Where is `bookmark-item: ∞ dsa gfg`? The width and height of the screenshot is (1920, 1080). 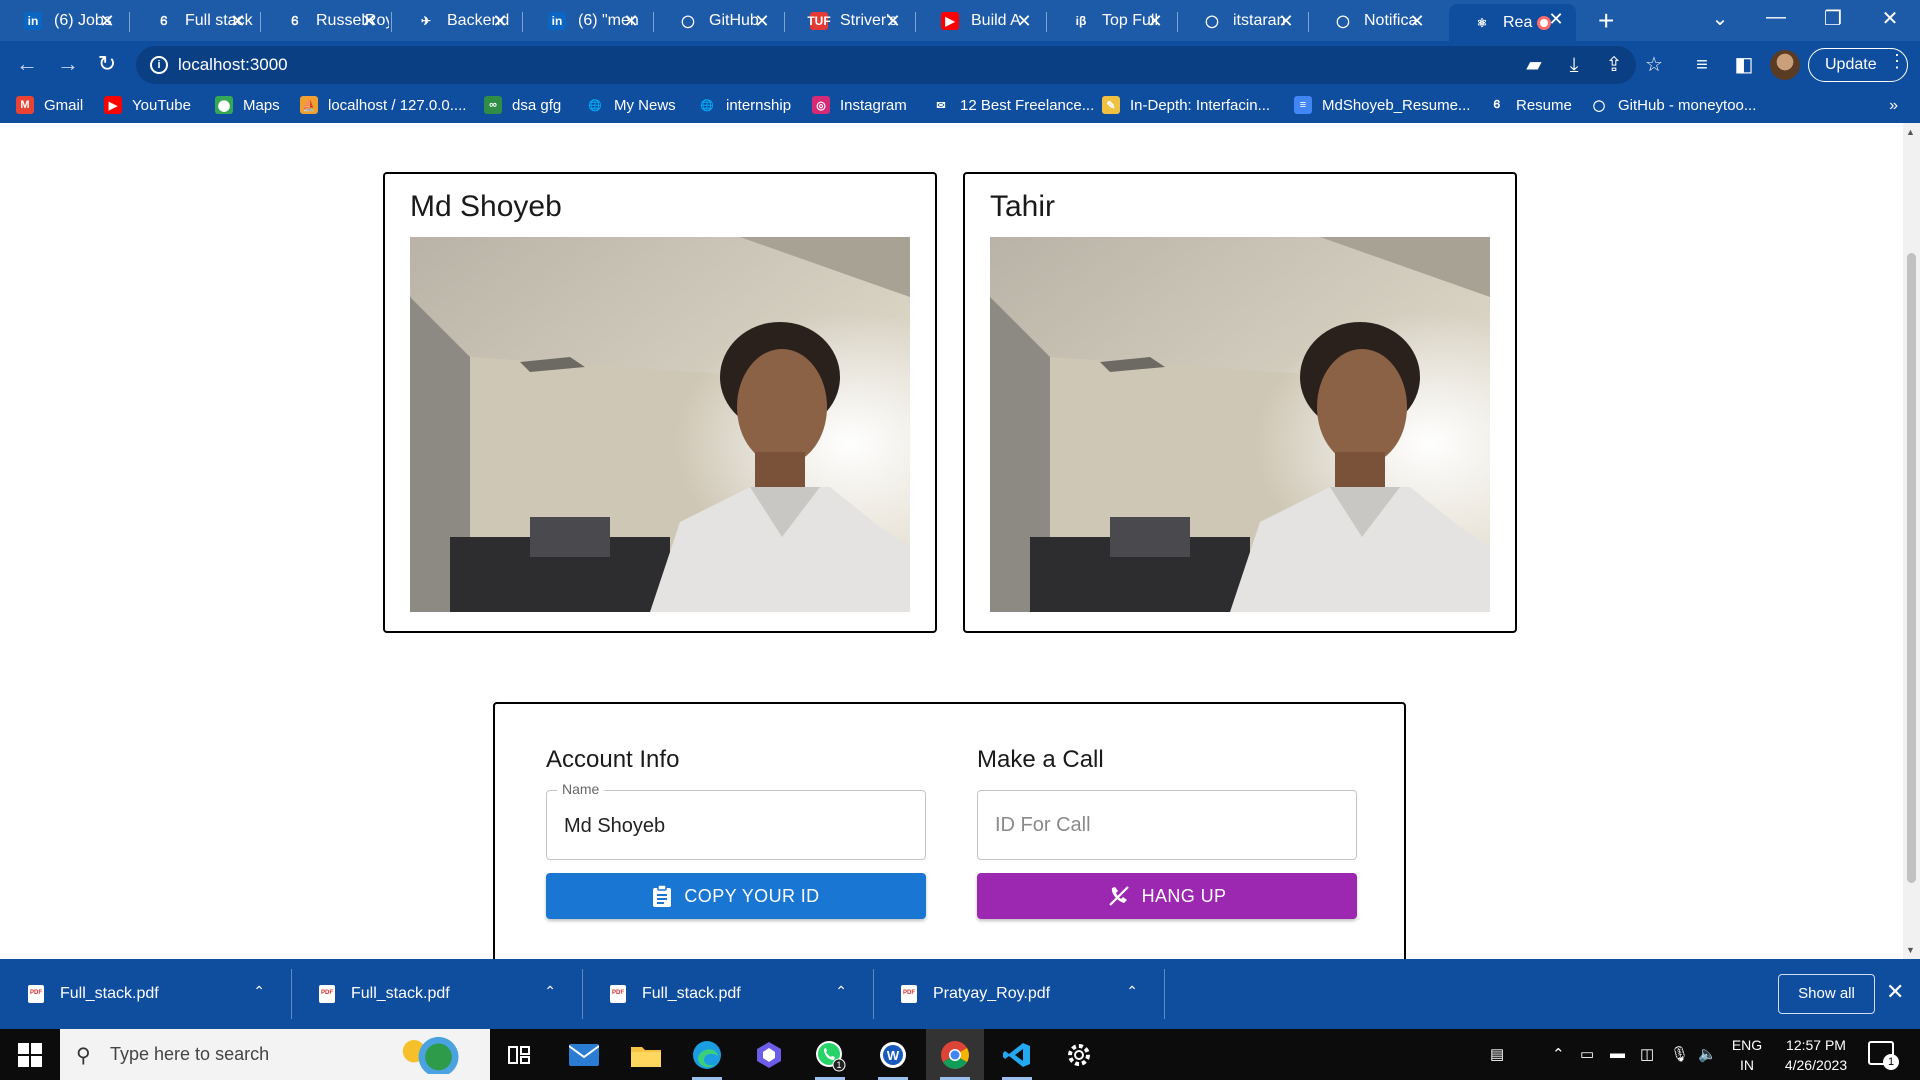
bookmark-item: ∞ dsa gfg is located at coordinates (522, 105).